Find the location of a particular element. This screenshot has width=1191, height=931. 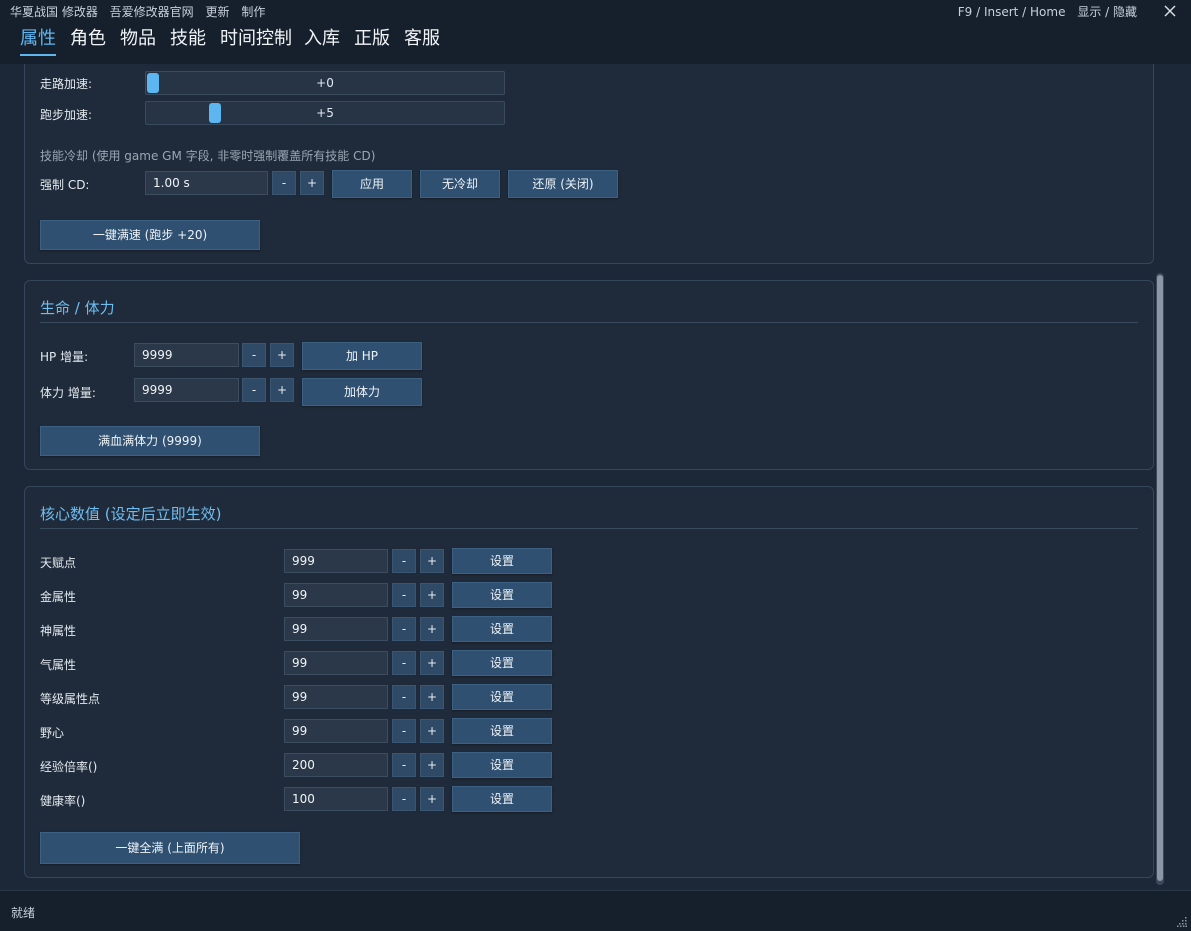

status-bar: 就绪 is located at coordinates (595, 910).